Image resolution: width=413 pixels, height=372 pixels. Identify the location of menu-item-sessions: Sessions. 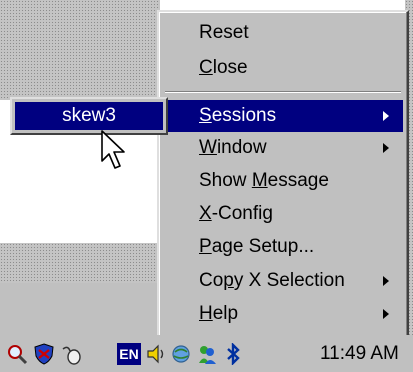
(283, 116).